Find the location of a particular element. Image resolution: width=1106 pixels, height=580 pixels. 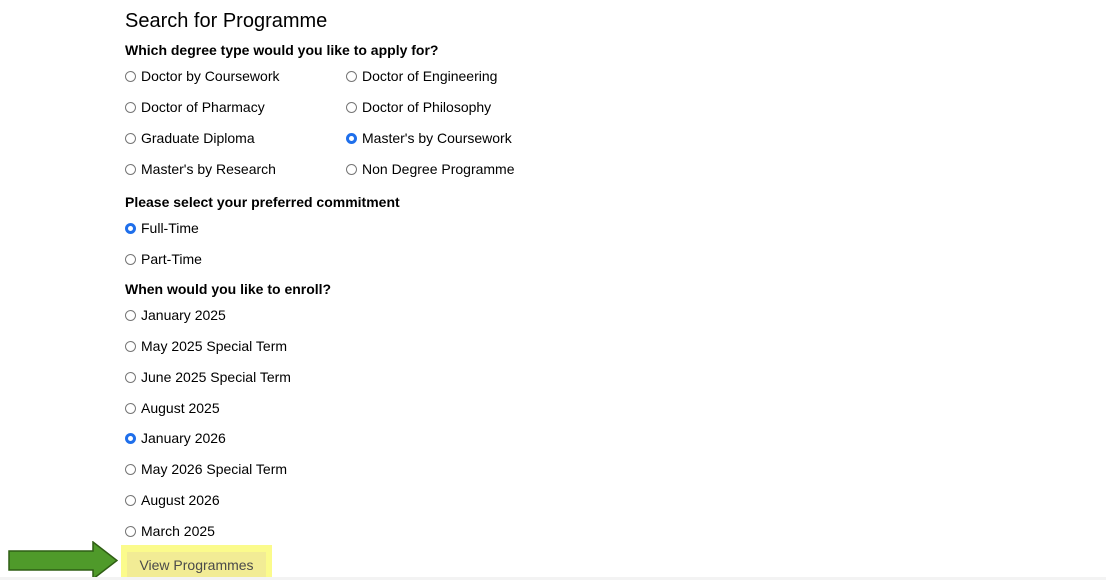

radio-label: March 2025 is located at coordinates (178, 531).